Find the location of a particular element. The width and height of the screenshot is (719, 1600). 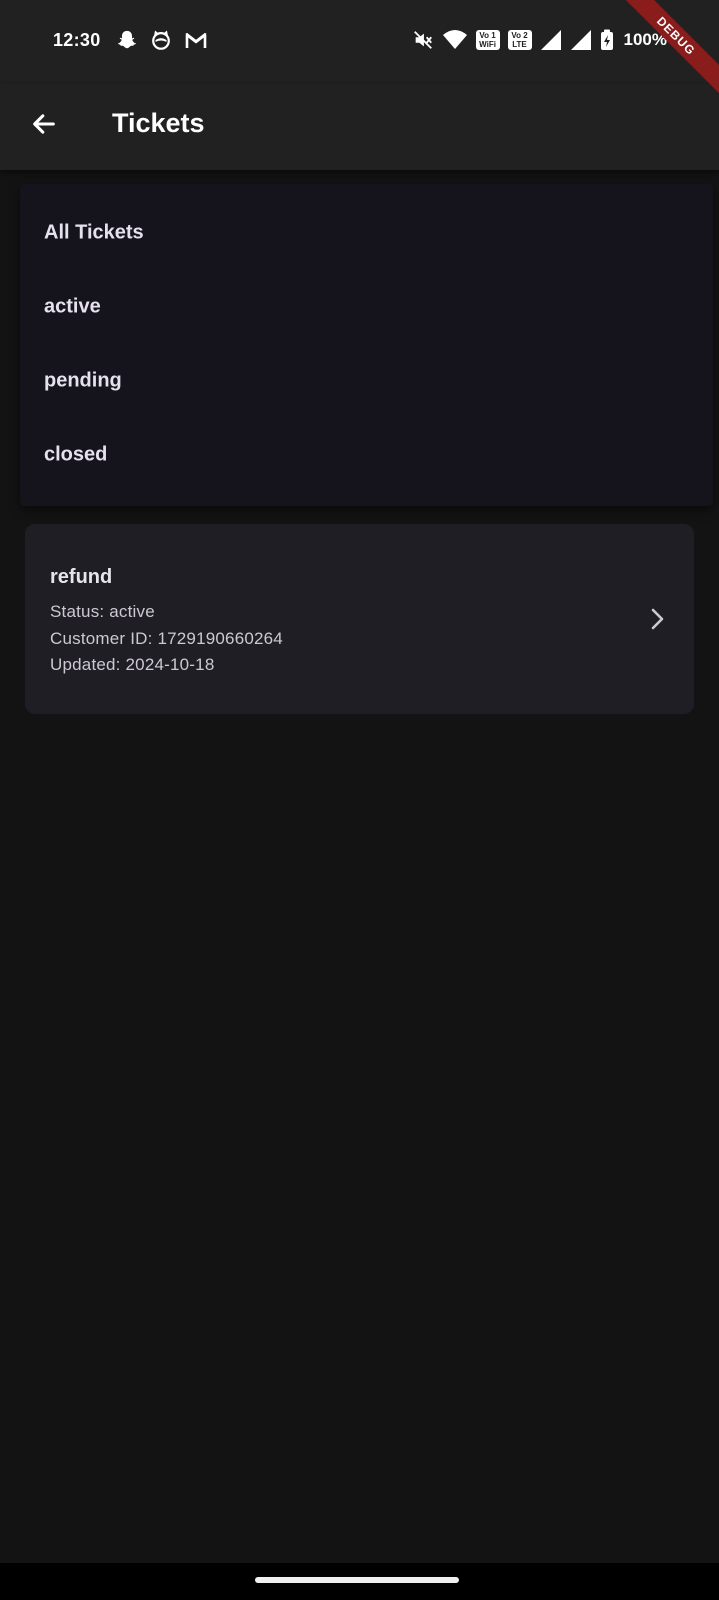

ticket-subject: refund is located at coordinates (81, 577).